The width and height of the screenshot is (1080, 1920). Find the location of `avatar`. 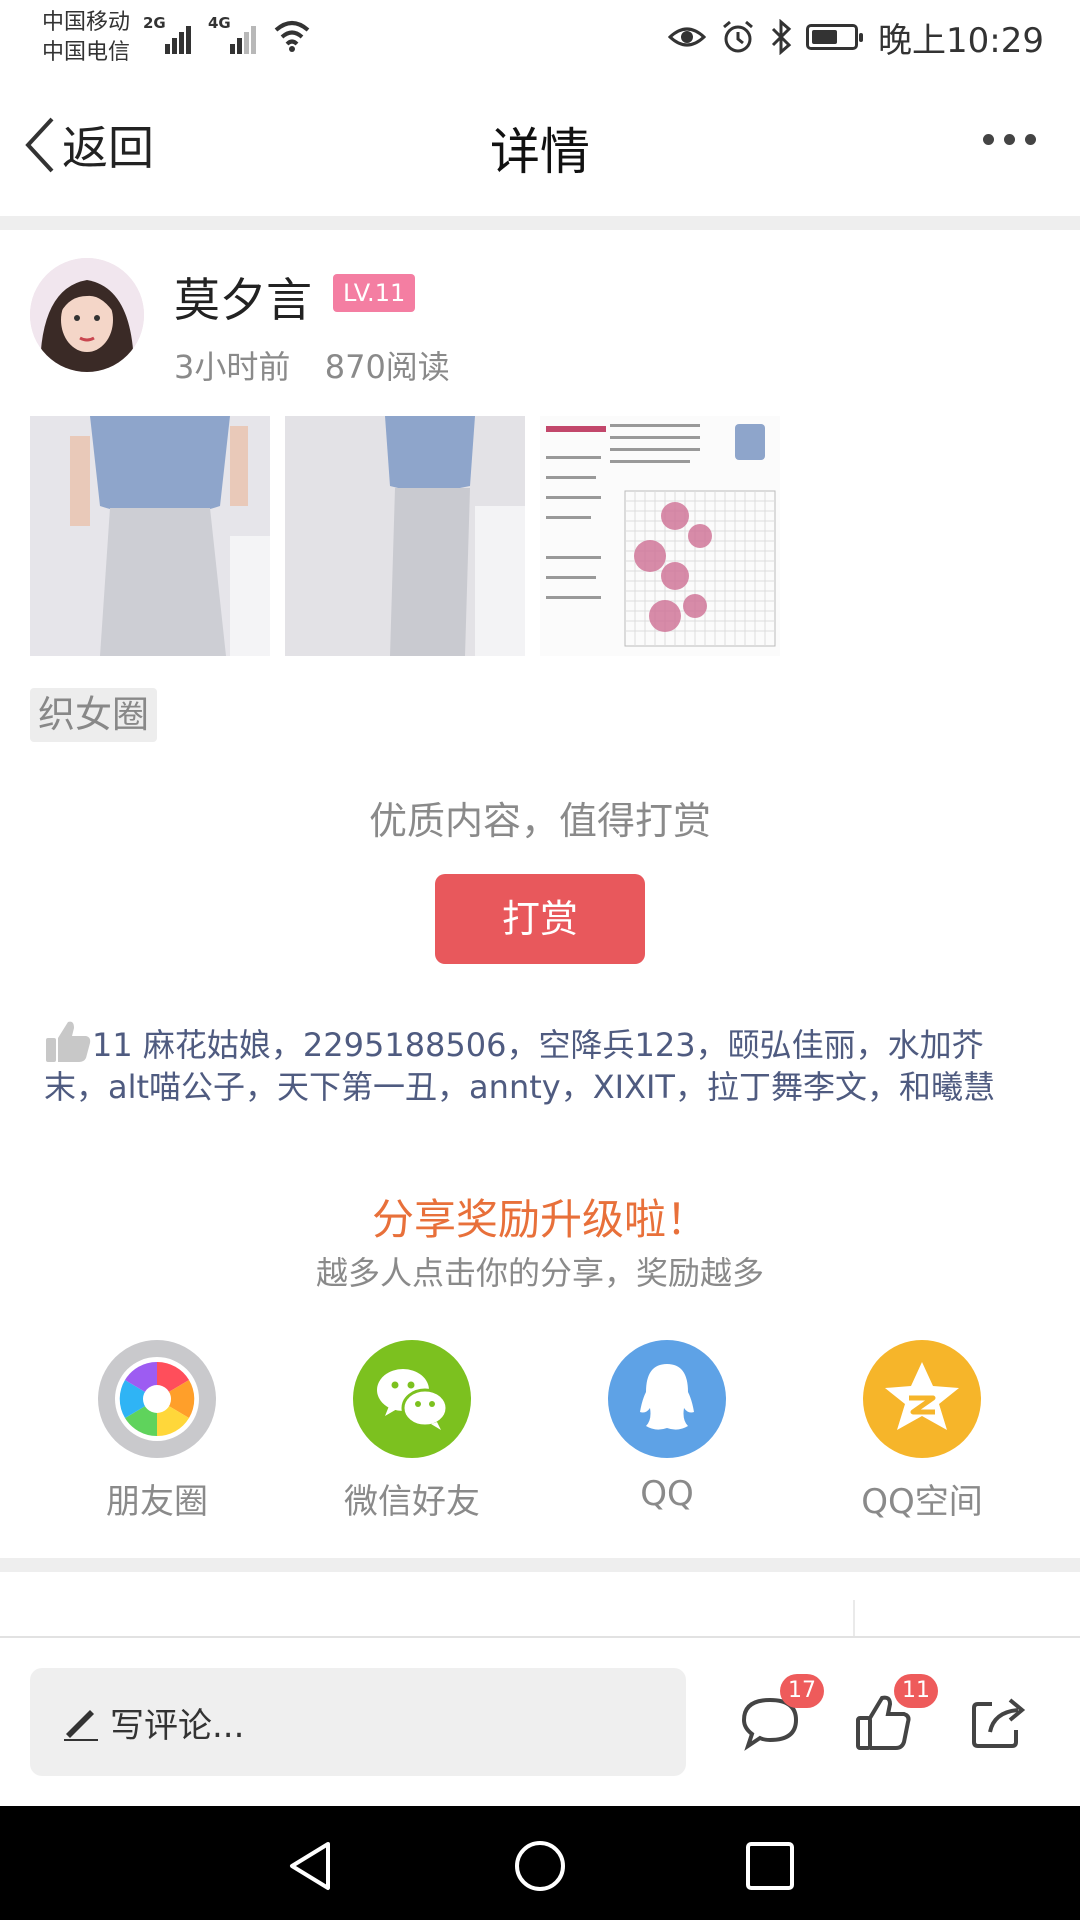

avatar is located at coordinates (87, 315).